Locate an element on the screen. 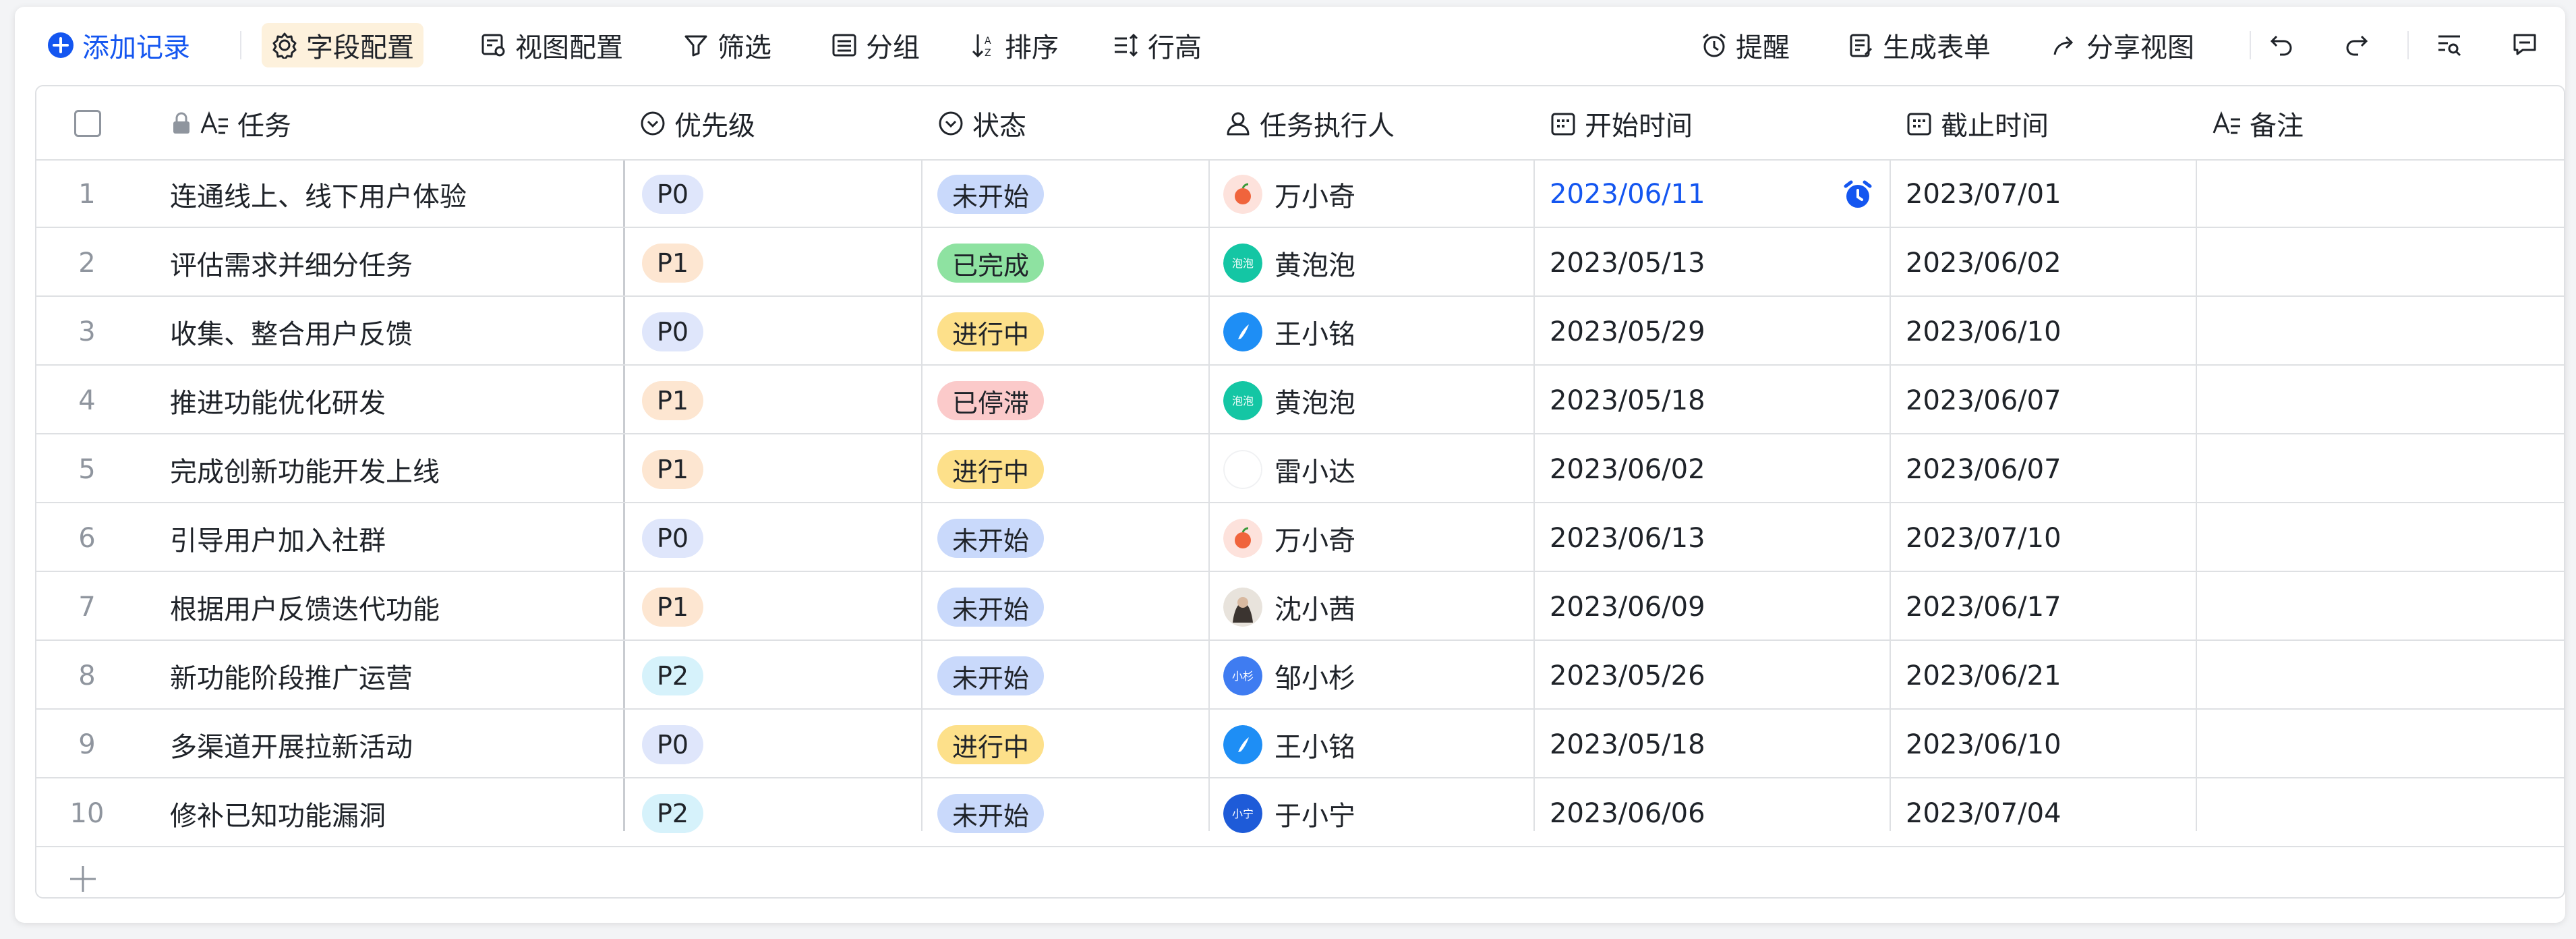 This screenshot has height=939, width=2576. task-cell: 收集、整合用户反馈 is located at coordinates (392, 332).